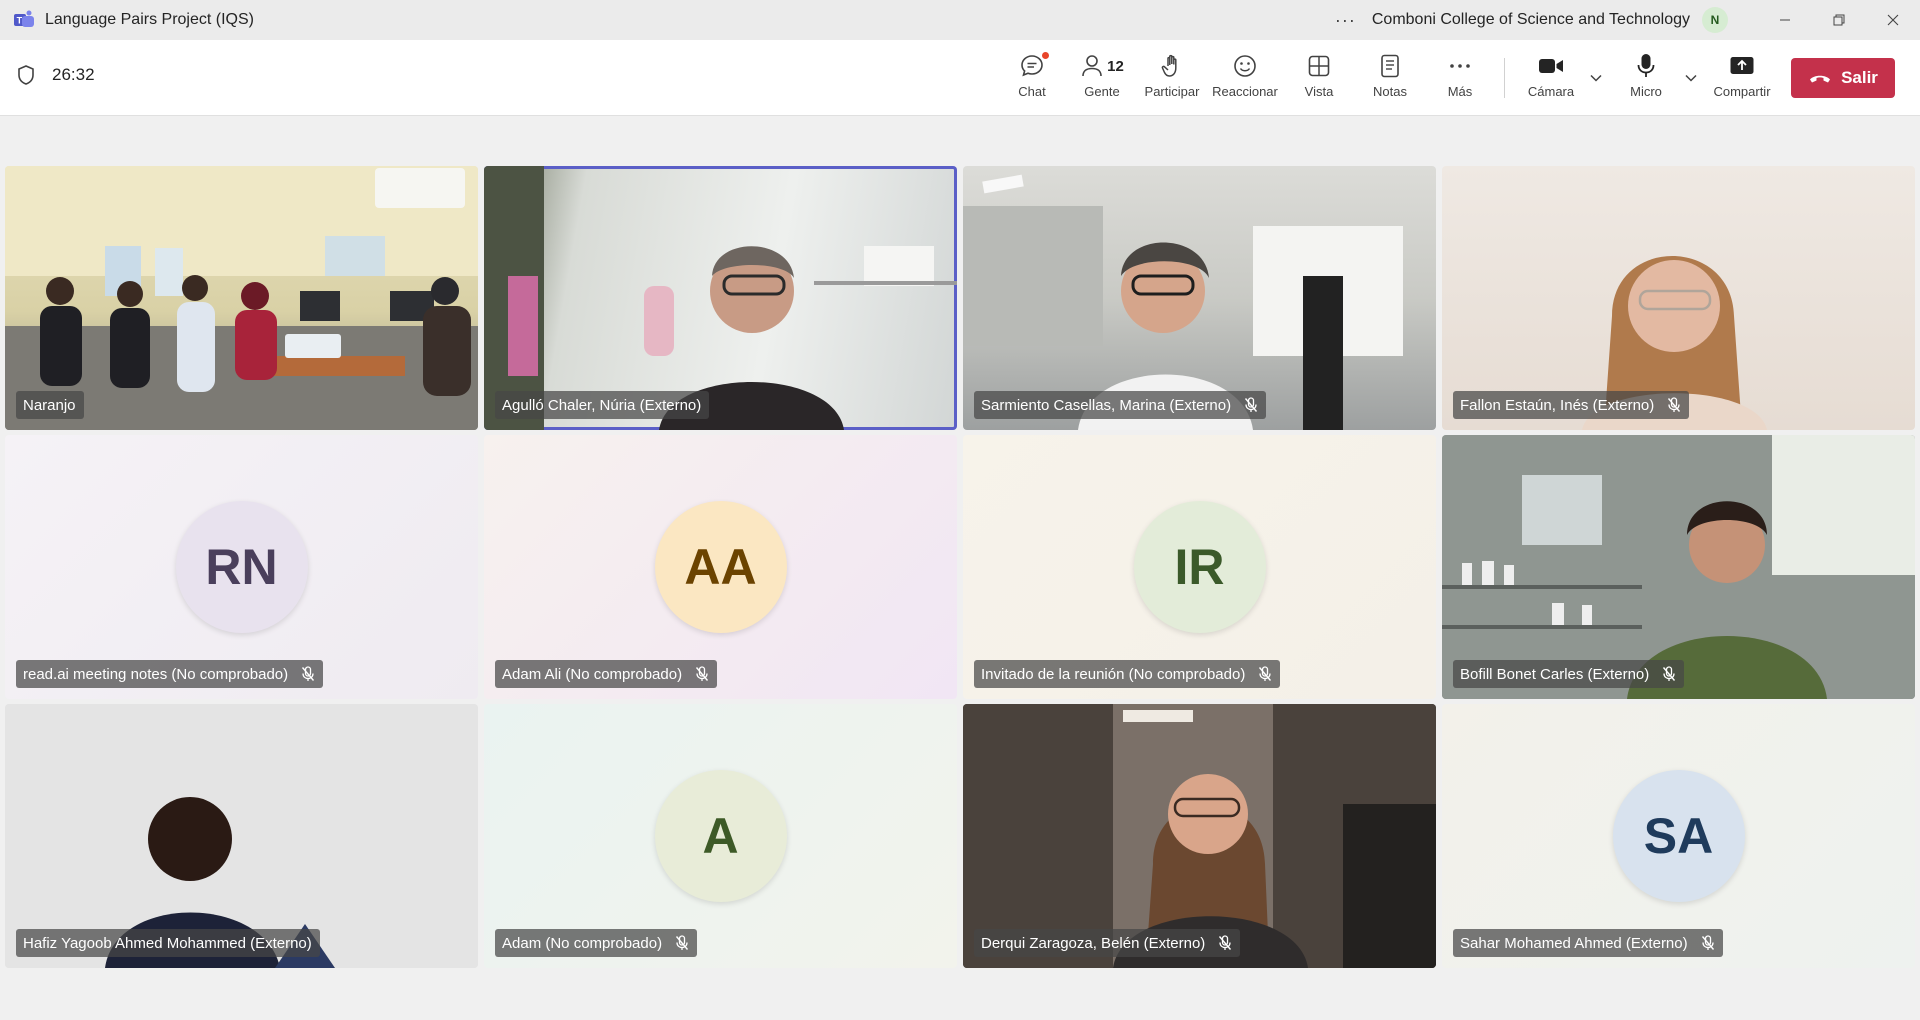 The image size is (1920, 1020). Describe the element at coordinates (1169, 65) in the screenshot. I see `raise-hand-icon` at that location.